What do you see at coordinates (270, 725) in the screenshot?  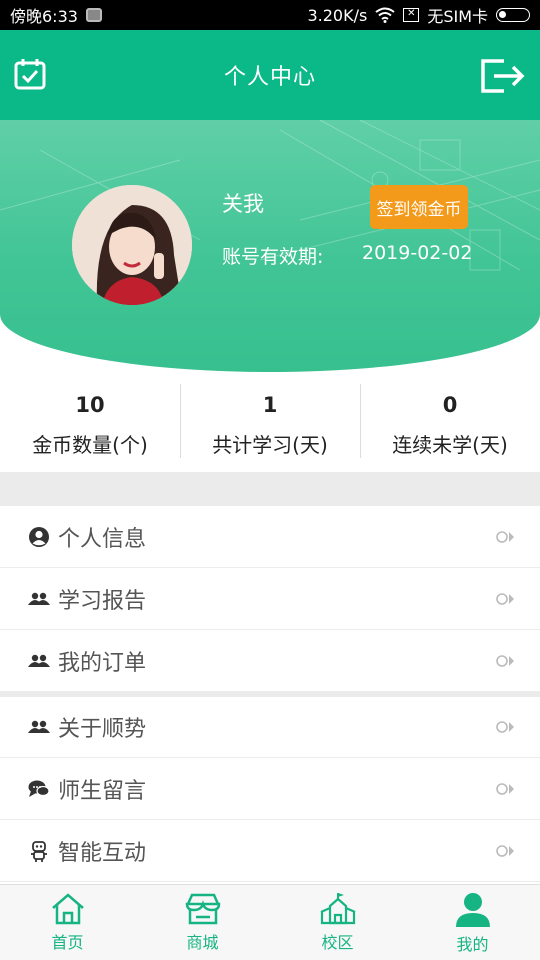 I see `menu-item-about: 关于顺势` at bounding box center [270, 725].